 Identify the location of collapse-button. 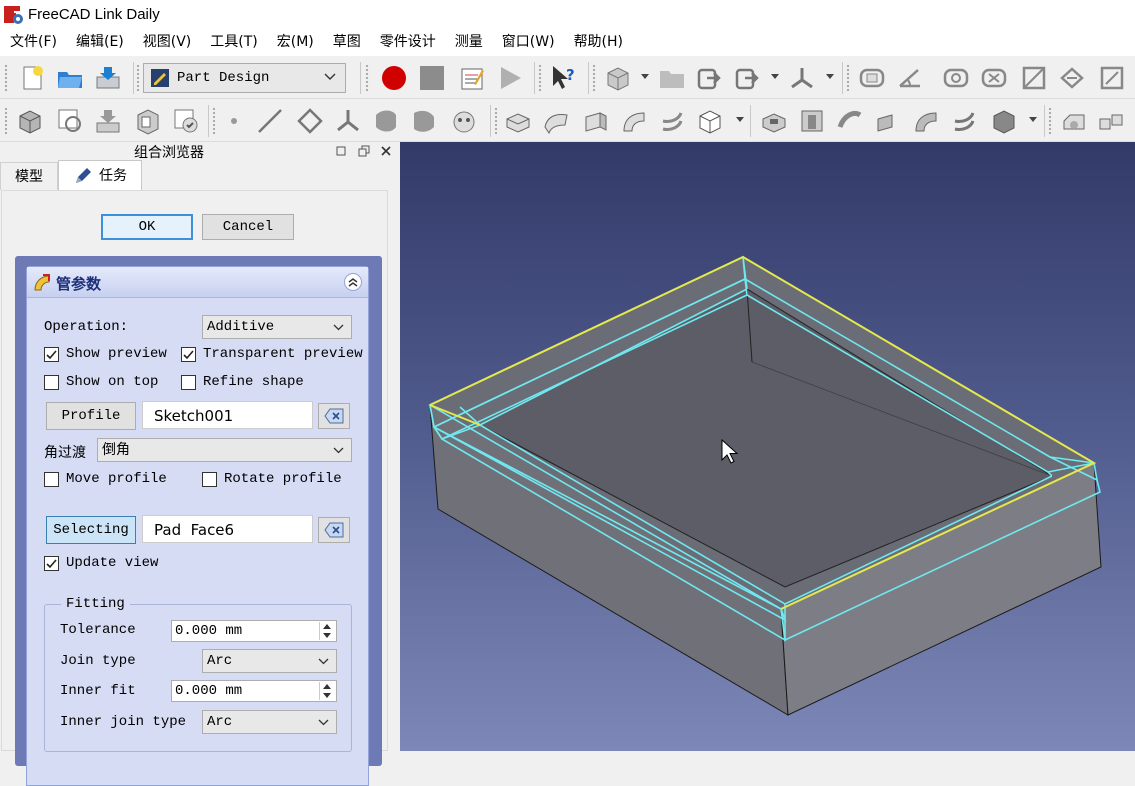
(353, 282).